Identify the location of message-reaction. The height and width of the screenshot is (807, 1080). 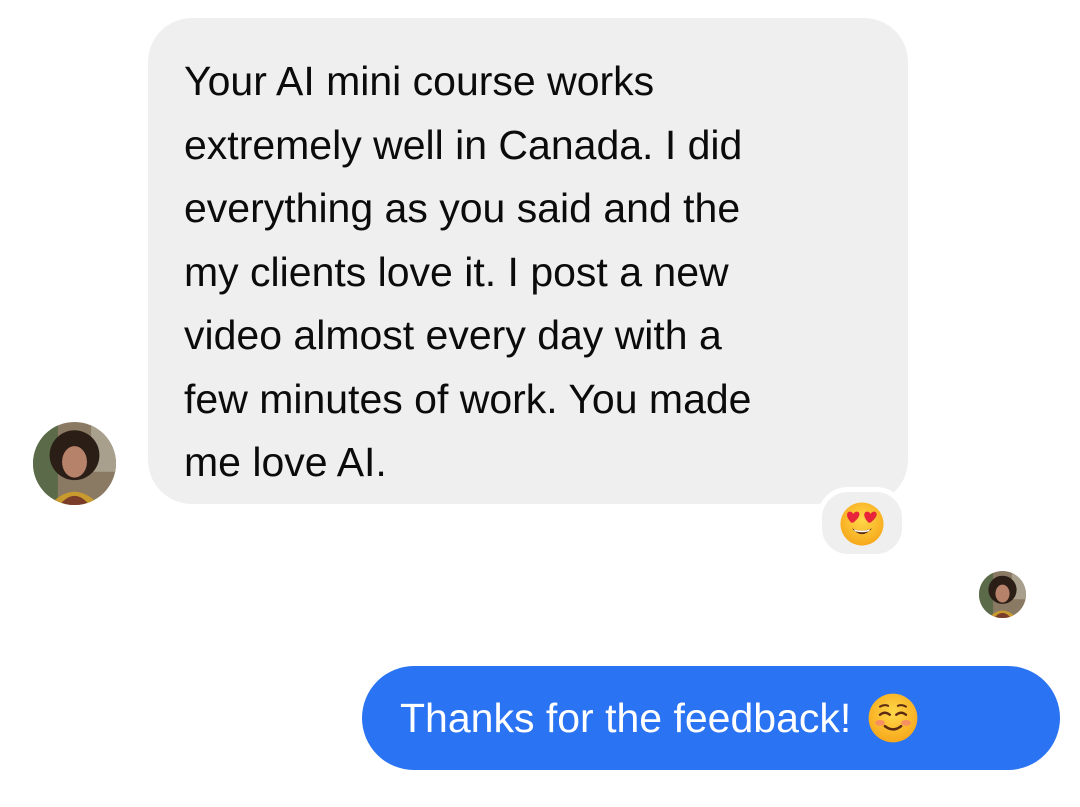
(862, 523).